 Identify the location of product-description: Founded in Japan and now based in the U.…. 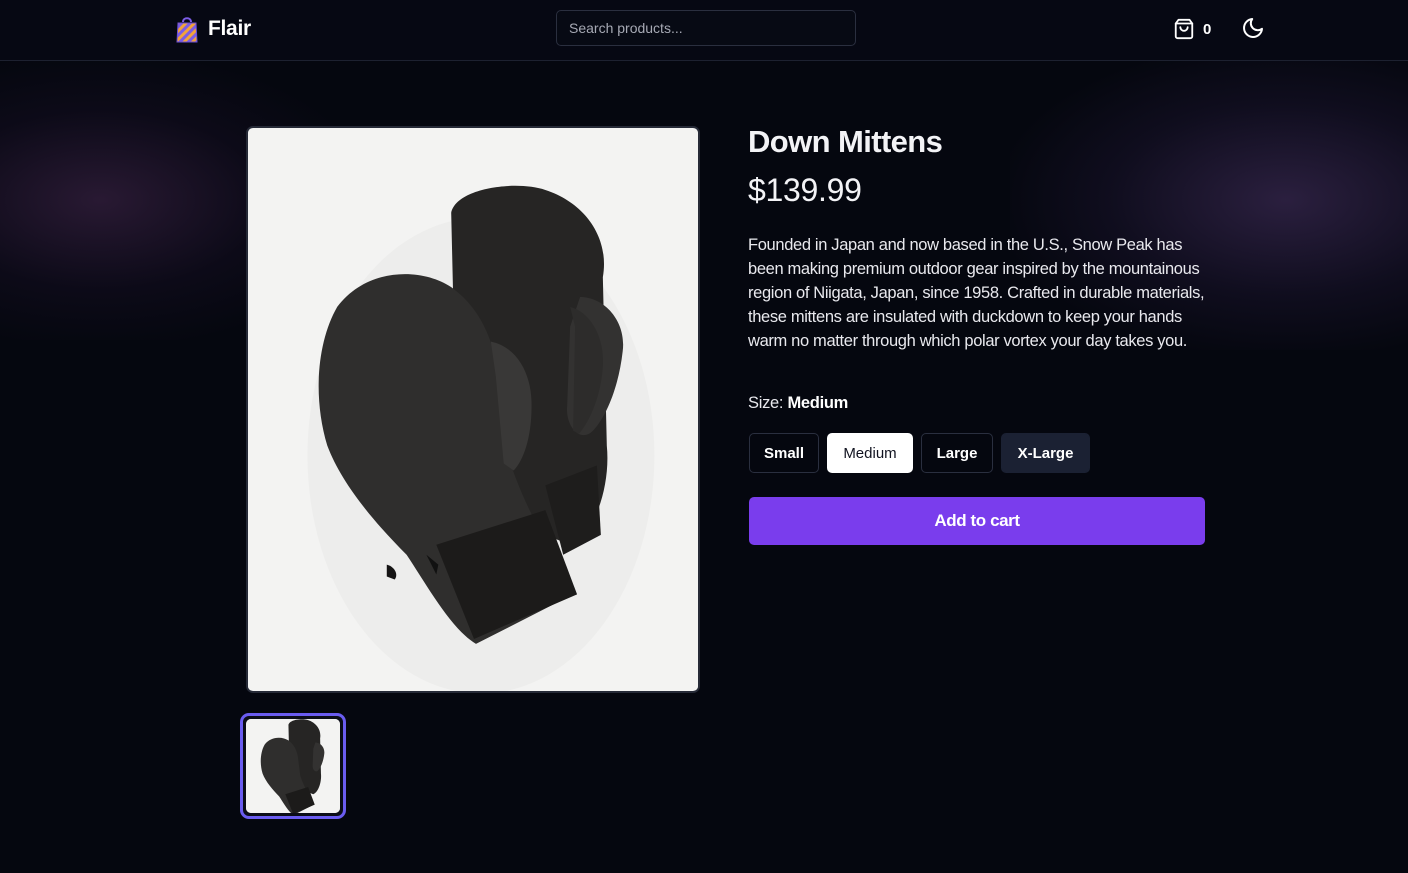
(976, 293).